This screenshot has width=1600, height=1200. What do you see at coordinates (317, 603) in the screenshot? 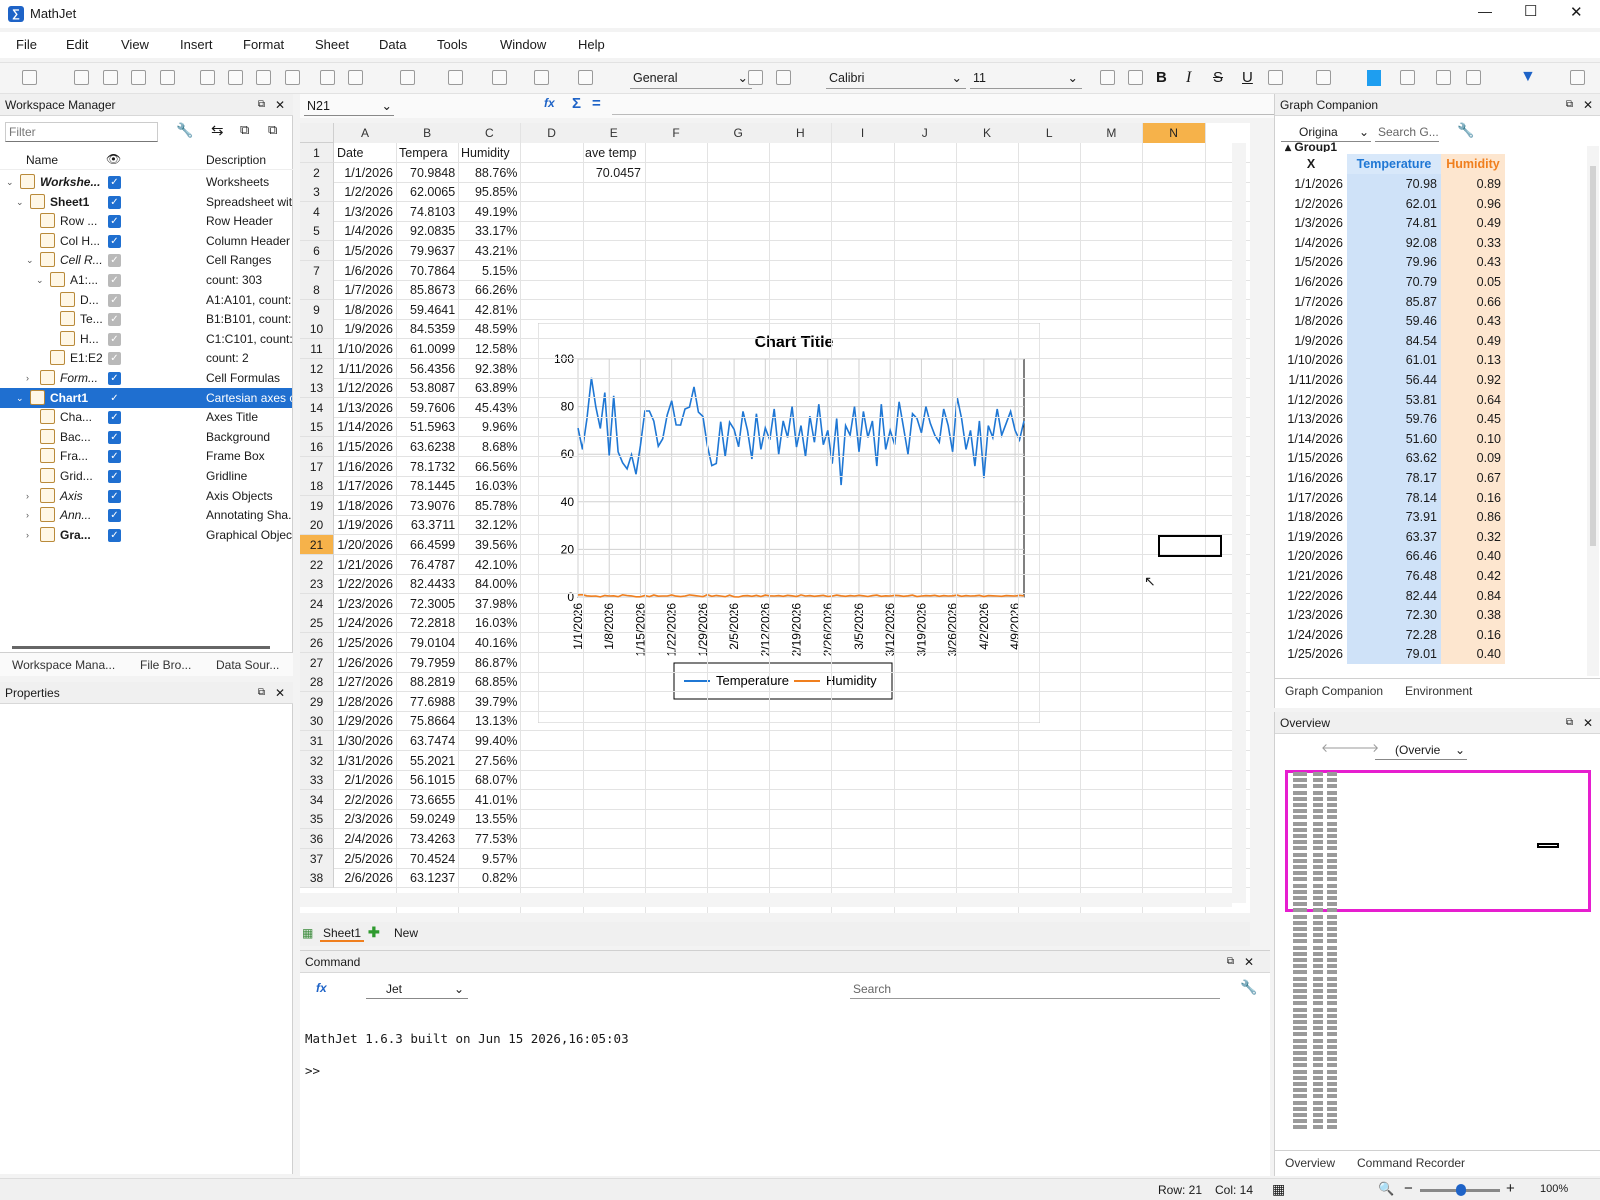
I see `row-header: 24` at bounding box center [317, 603].